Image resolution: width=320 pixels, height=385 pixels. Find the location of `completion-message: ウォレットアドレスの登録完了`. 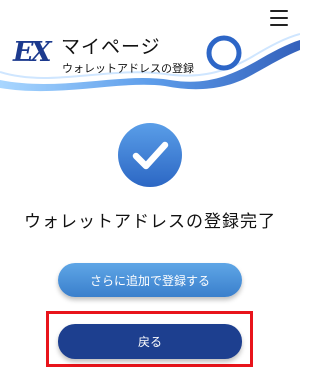

completion-message: ウォレットアドレスの登録完了 is located at coordinates (150, 222).